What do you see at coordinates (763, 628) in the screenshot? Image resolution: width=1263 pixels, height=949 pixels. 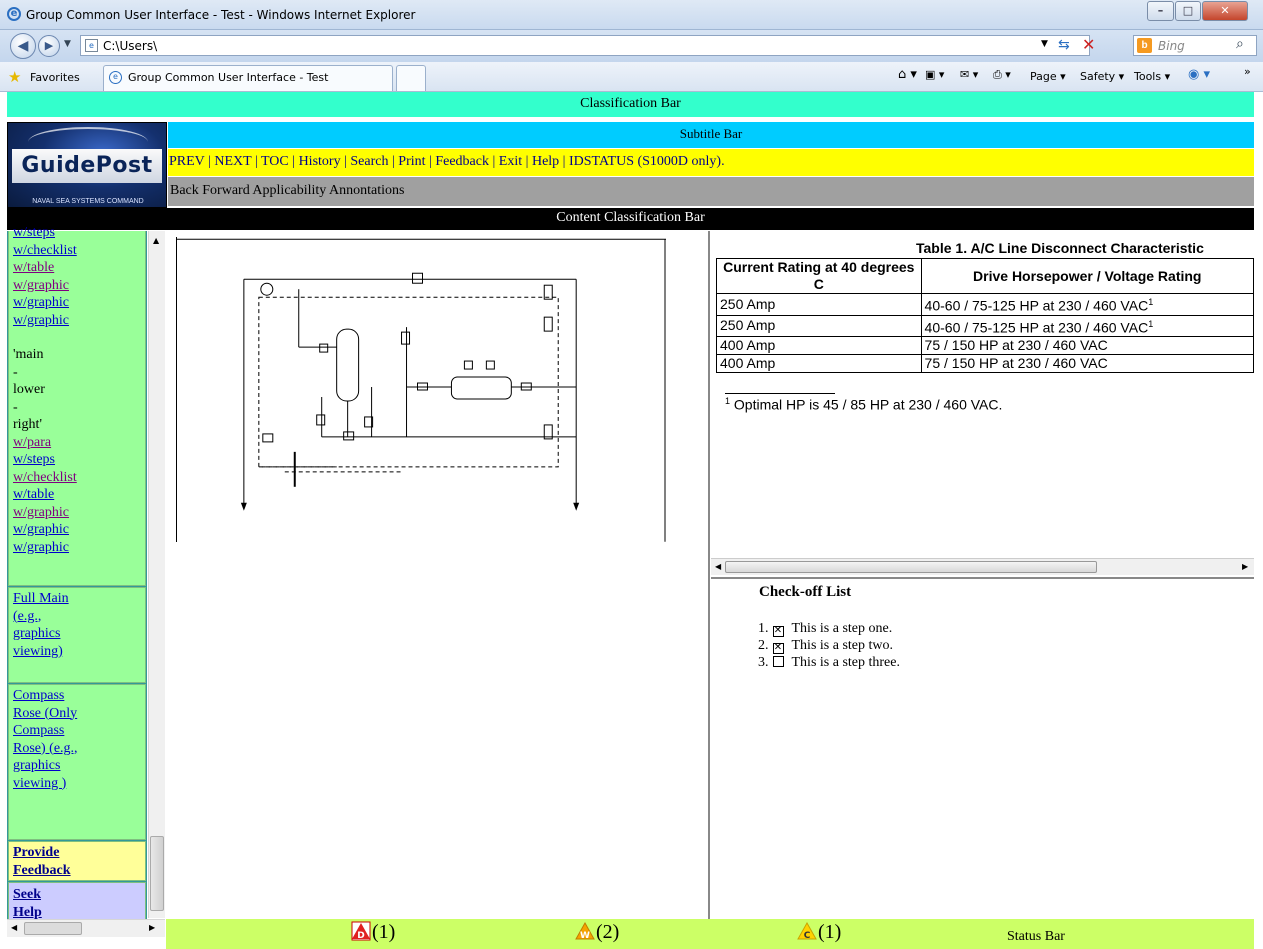 I see `step-number: 1.` at bounding box center [763, 628].